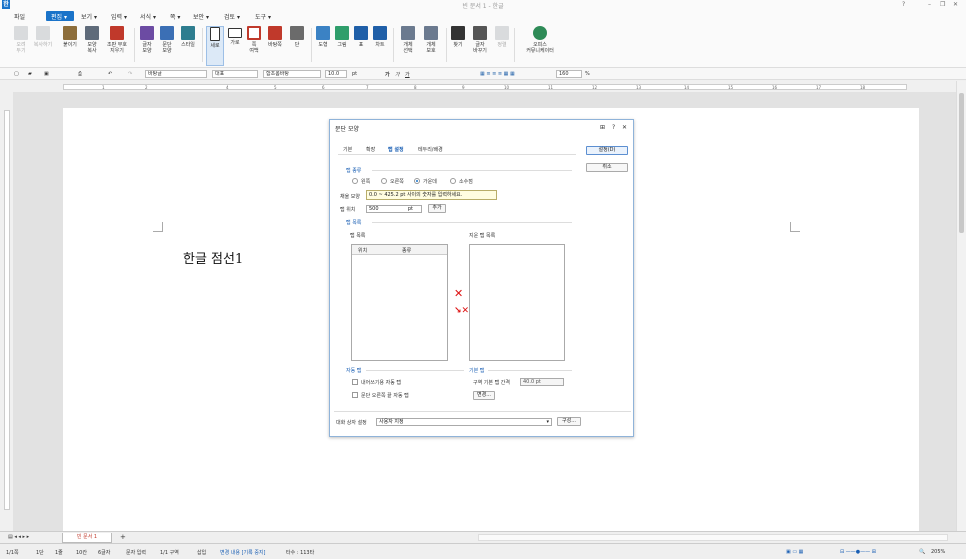 The width and height of the screenshot is (966, 559). Describe the element at coordinates (480, 46) in the screenshot. I see `replace-button: 글자 바꾸기` at that location.